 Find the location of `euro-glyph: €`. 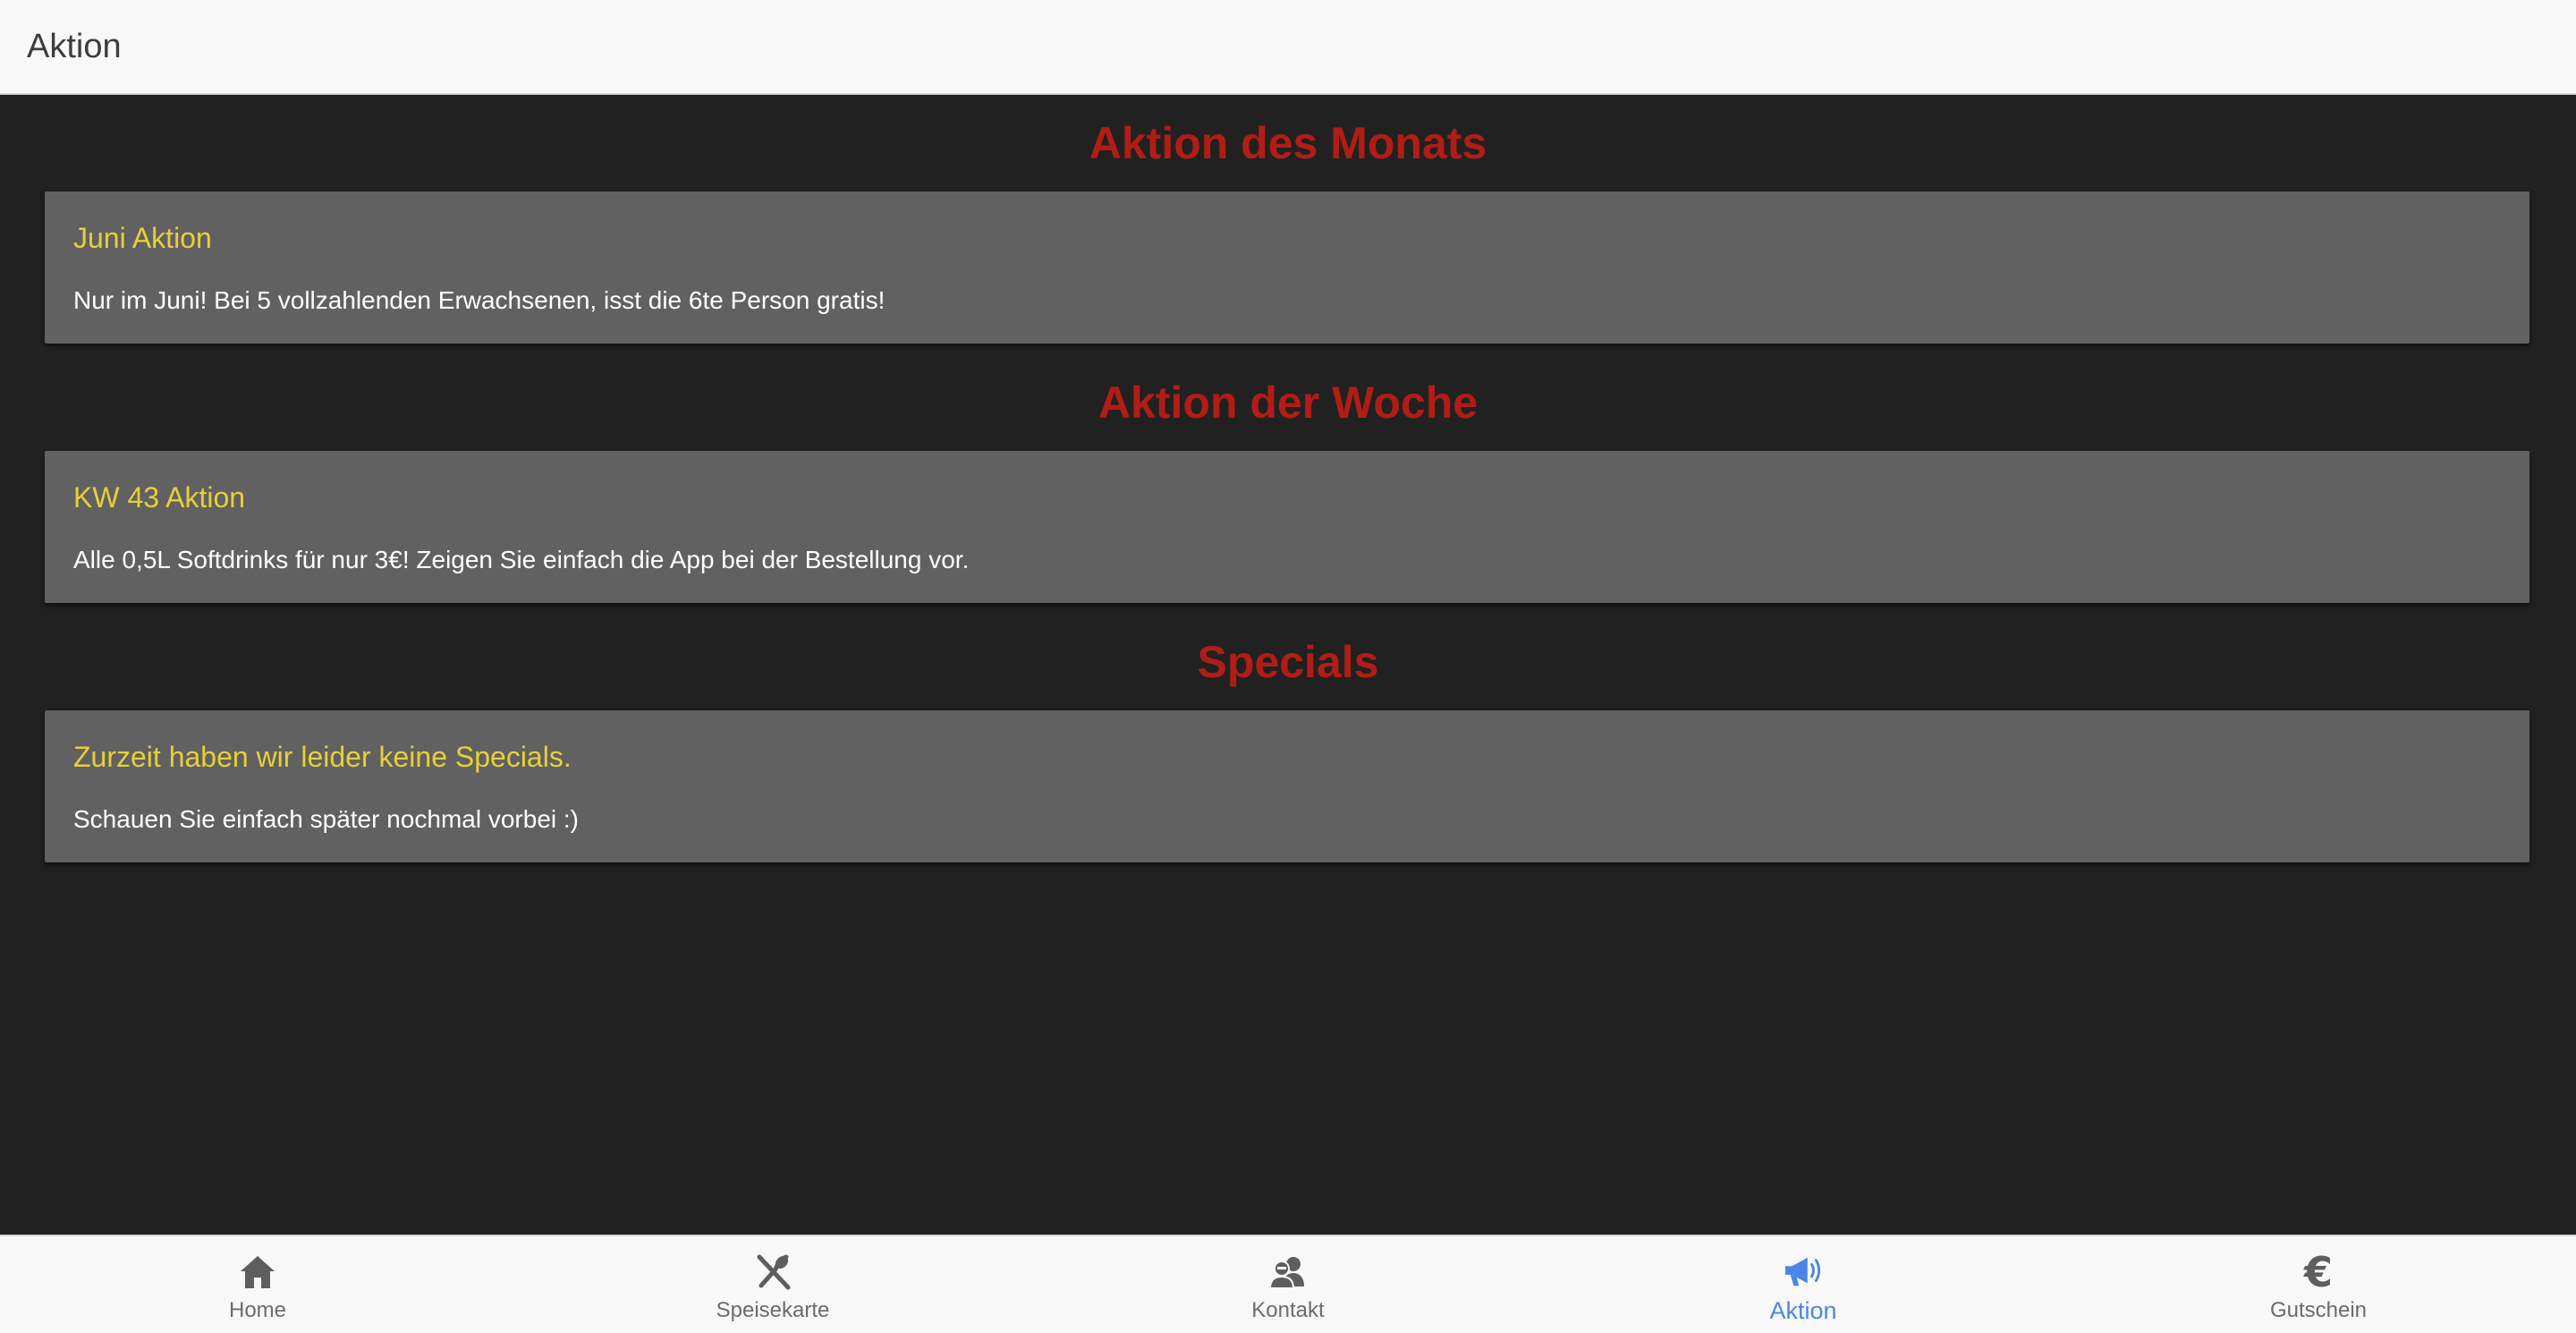

euro-glyph: € is located at coordinates (2318, 1272).